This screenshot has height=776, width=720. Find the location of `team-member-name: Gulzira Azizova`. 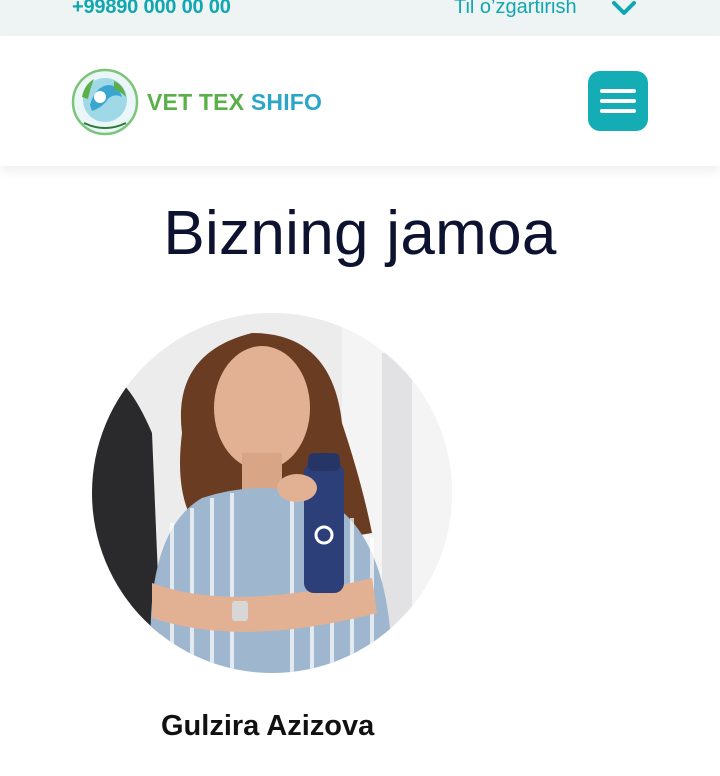

team-member-name: Gulzira Azizova is located at coordinates (268, 726).